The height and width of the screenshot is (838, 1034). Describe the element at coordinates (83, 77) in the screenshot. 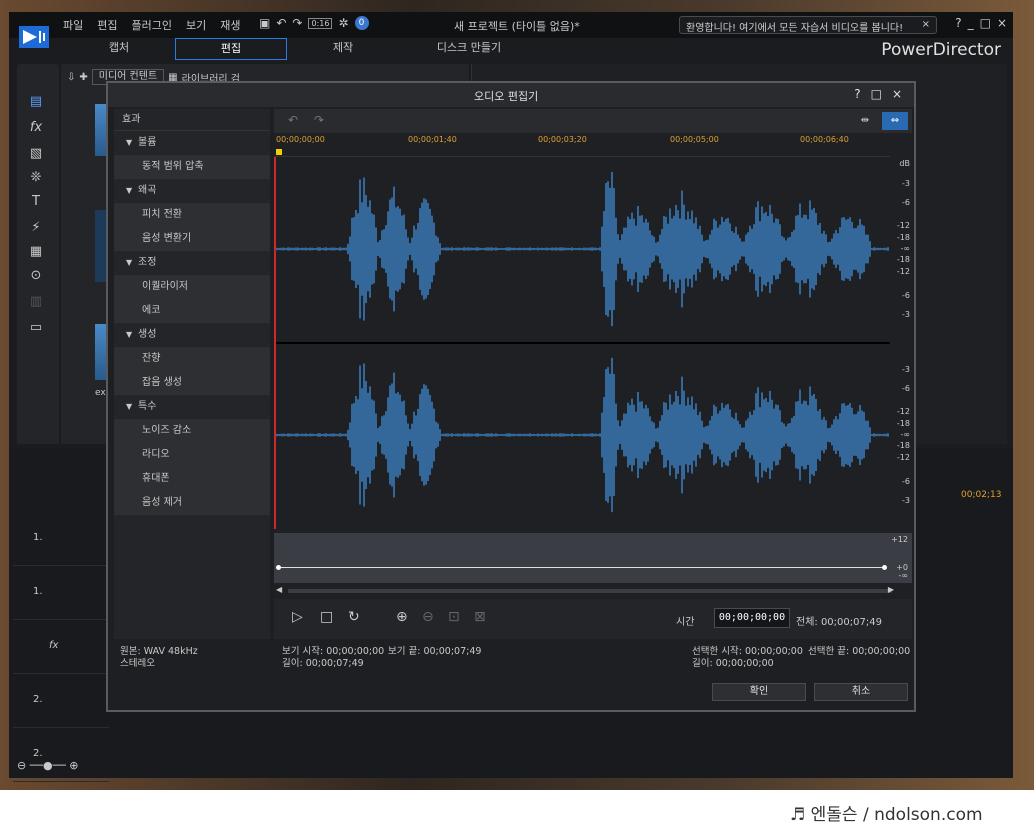

I see `plugin-icon: ✚` at that location.